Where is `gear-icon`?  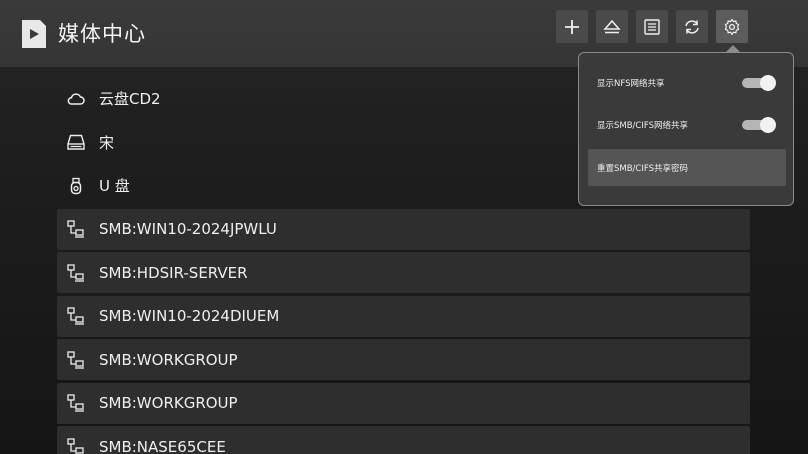
gear-icon is located at coordinates (732, 26).